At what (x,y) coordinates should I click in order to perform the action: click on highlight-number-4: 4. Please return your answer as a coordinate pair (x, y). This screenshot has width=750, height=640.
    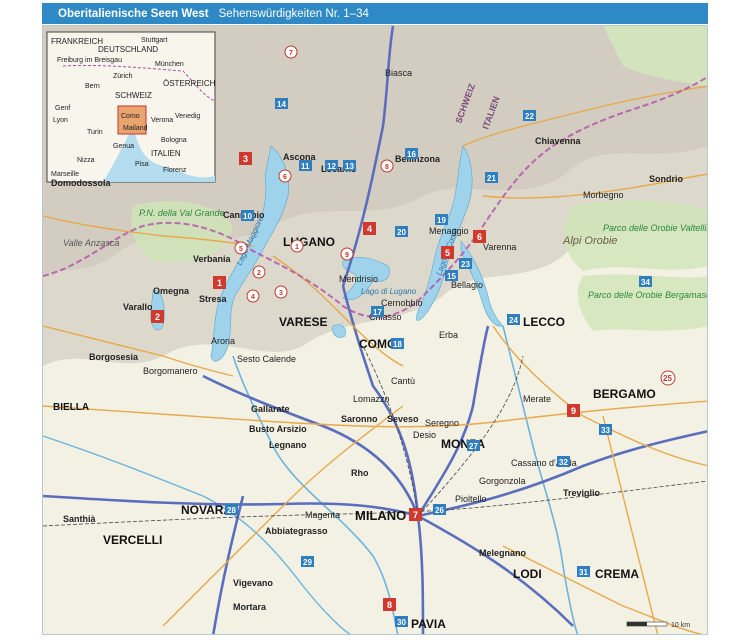
    Looking at the image, I should click on (369, 229).